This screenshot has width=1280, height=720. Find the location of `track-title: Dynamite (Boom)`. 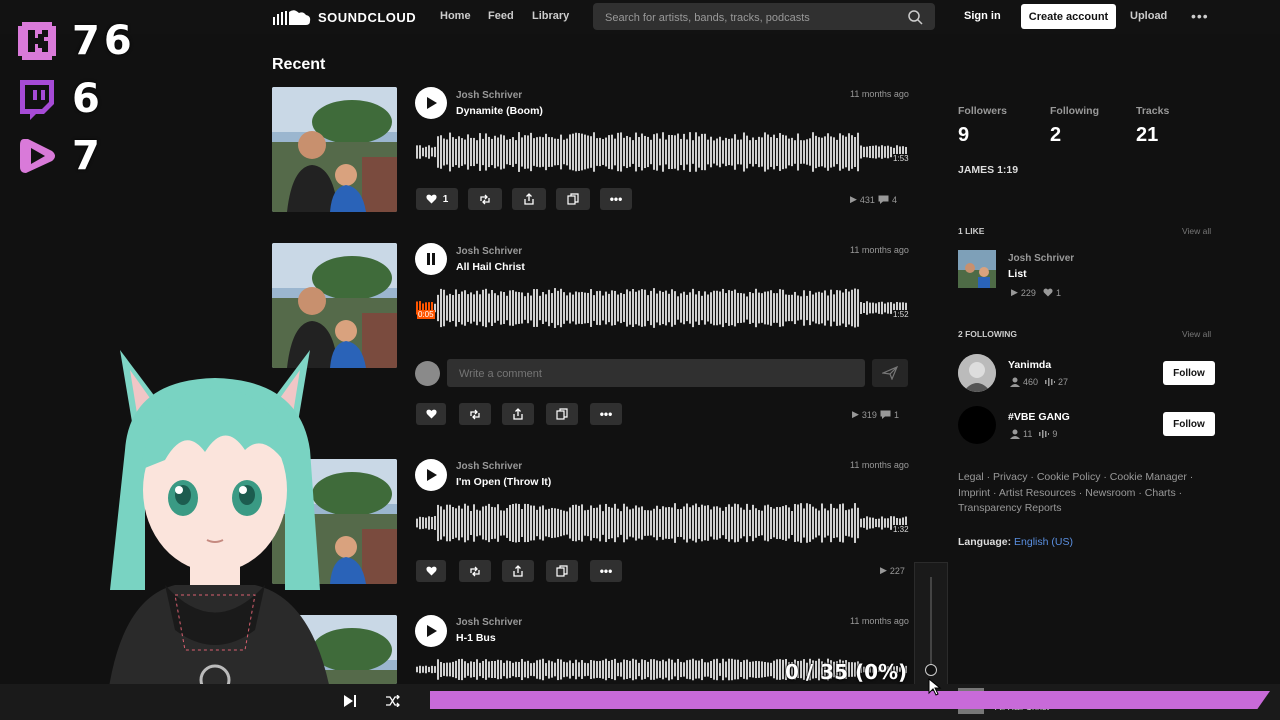

track-title: Dynamite (Boom) is located at coordinates (499, 111).